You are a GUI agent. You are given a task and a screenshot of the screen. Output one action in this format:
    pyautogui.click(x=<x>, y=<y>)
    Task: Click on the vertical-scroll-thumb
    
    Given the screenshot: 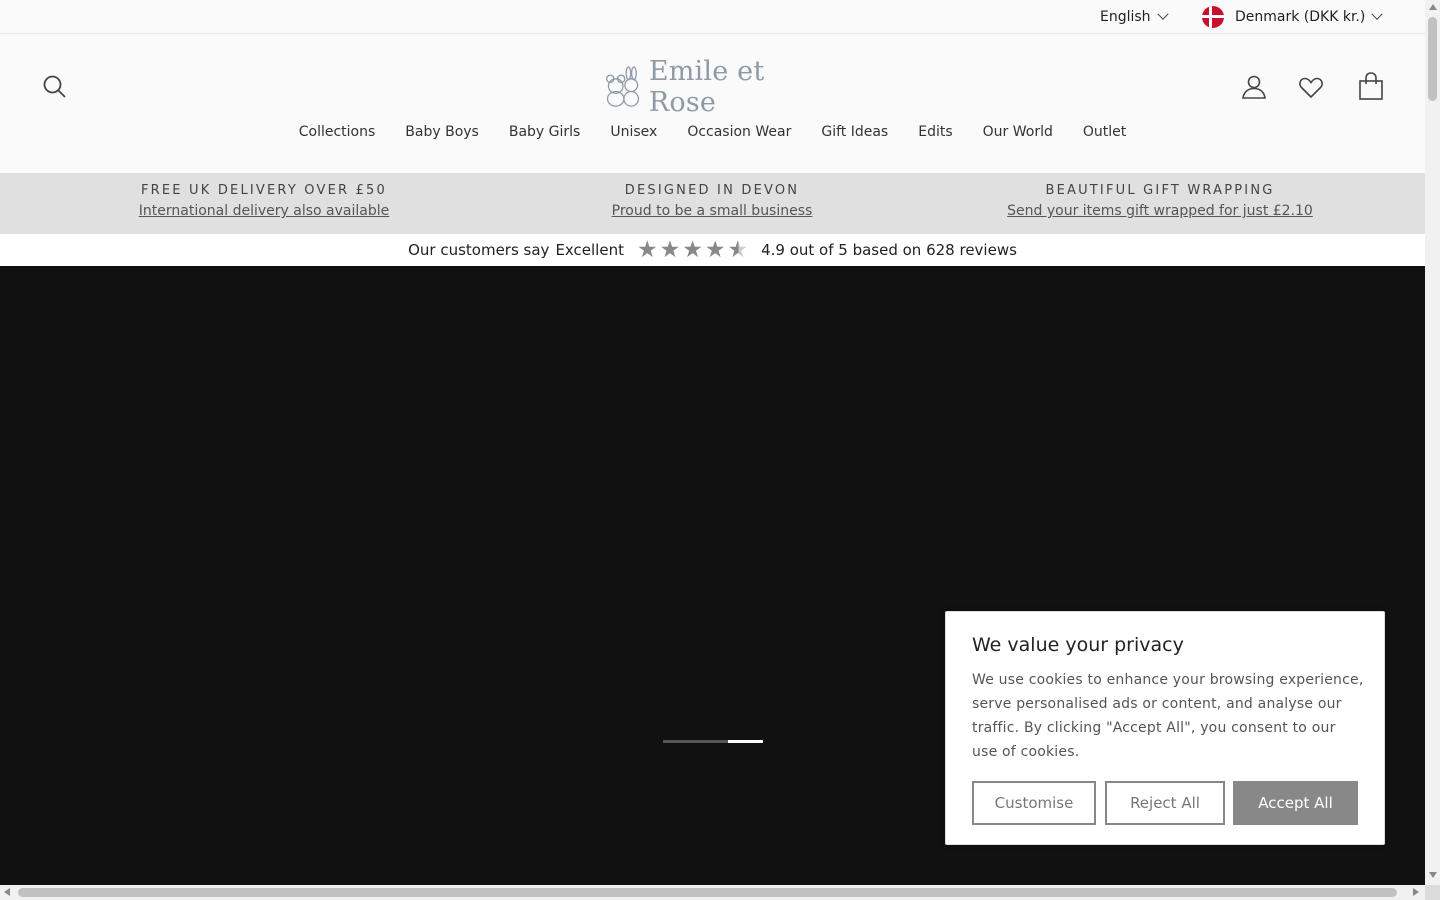 What is the action you would take?
    pyautogui.click(x=1432, y=59)
    